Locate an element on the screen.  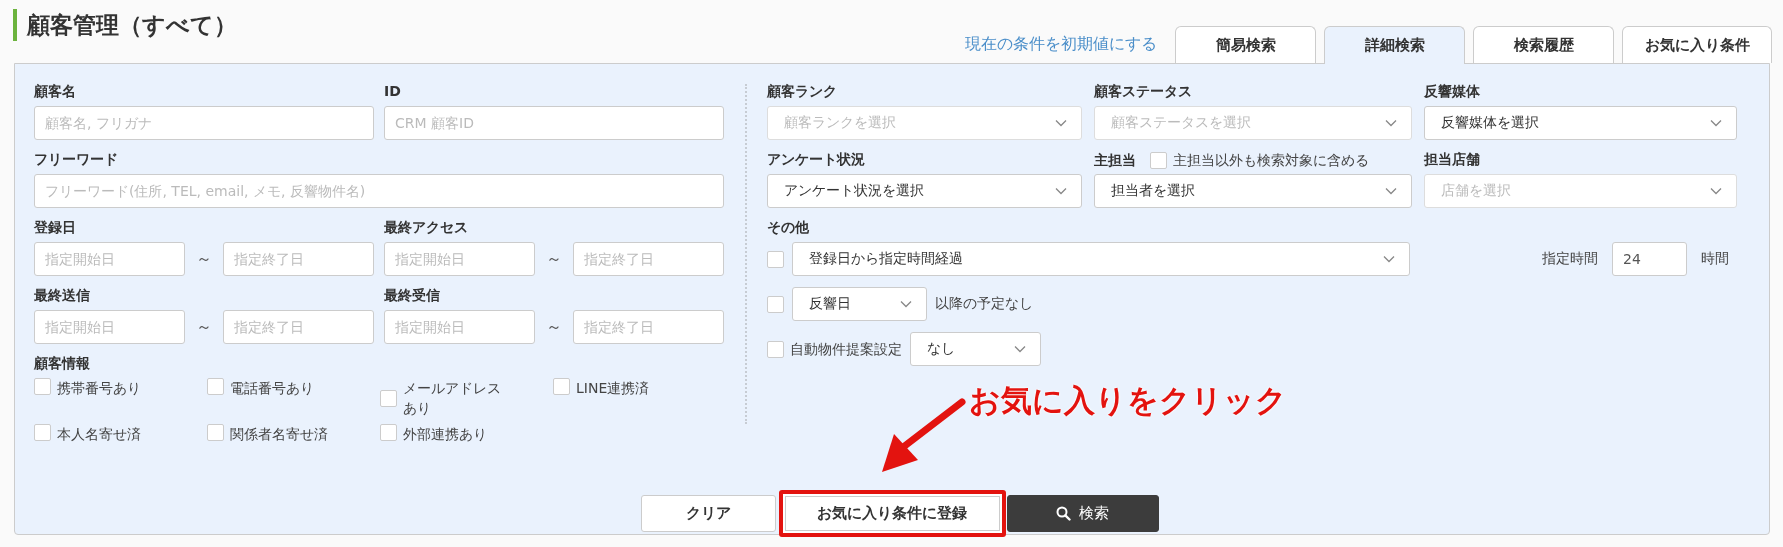
checkbox-label: 自動物件提案設定 is located at coordinates (846, 349).